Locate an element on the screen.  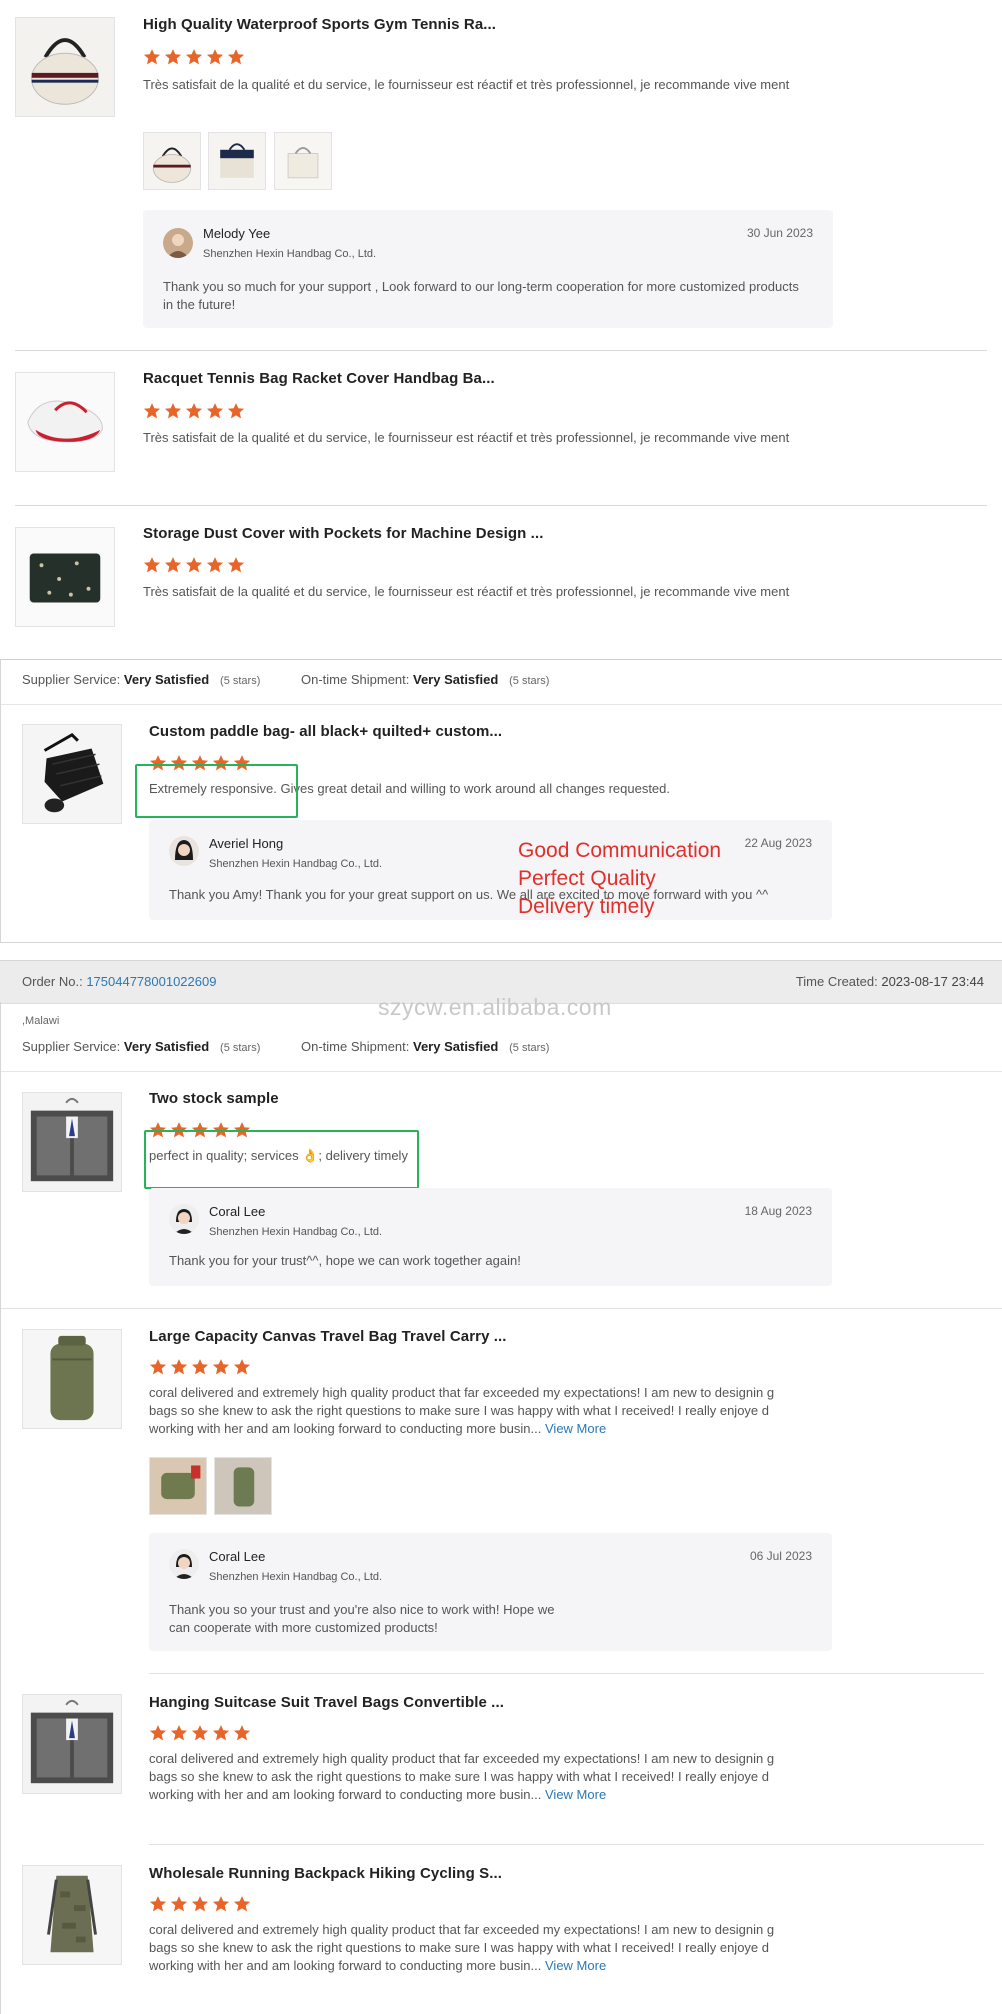
suit-bag-image is located at coordinates (72, 1142).